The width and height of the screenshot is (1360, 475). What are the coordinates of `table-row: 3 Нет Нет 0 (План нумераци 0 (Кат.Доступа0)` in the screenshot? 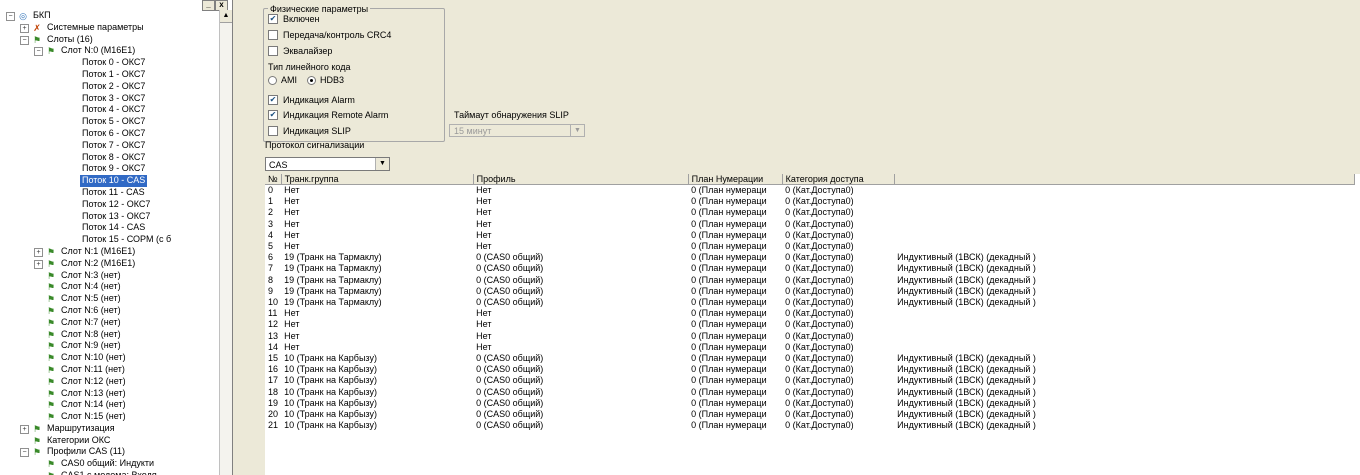 It's located at (809, 224).